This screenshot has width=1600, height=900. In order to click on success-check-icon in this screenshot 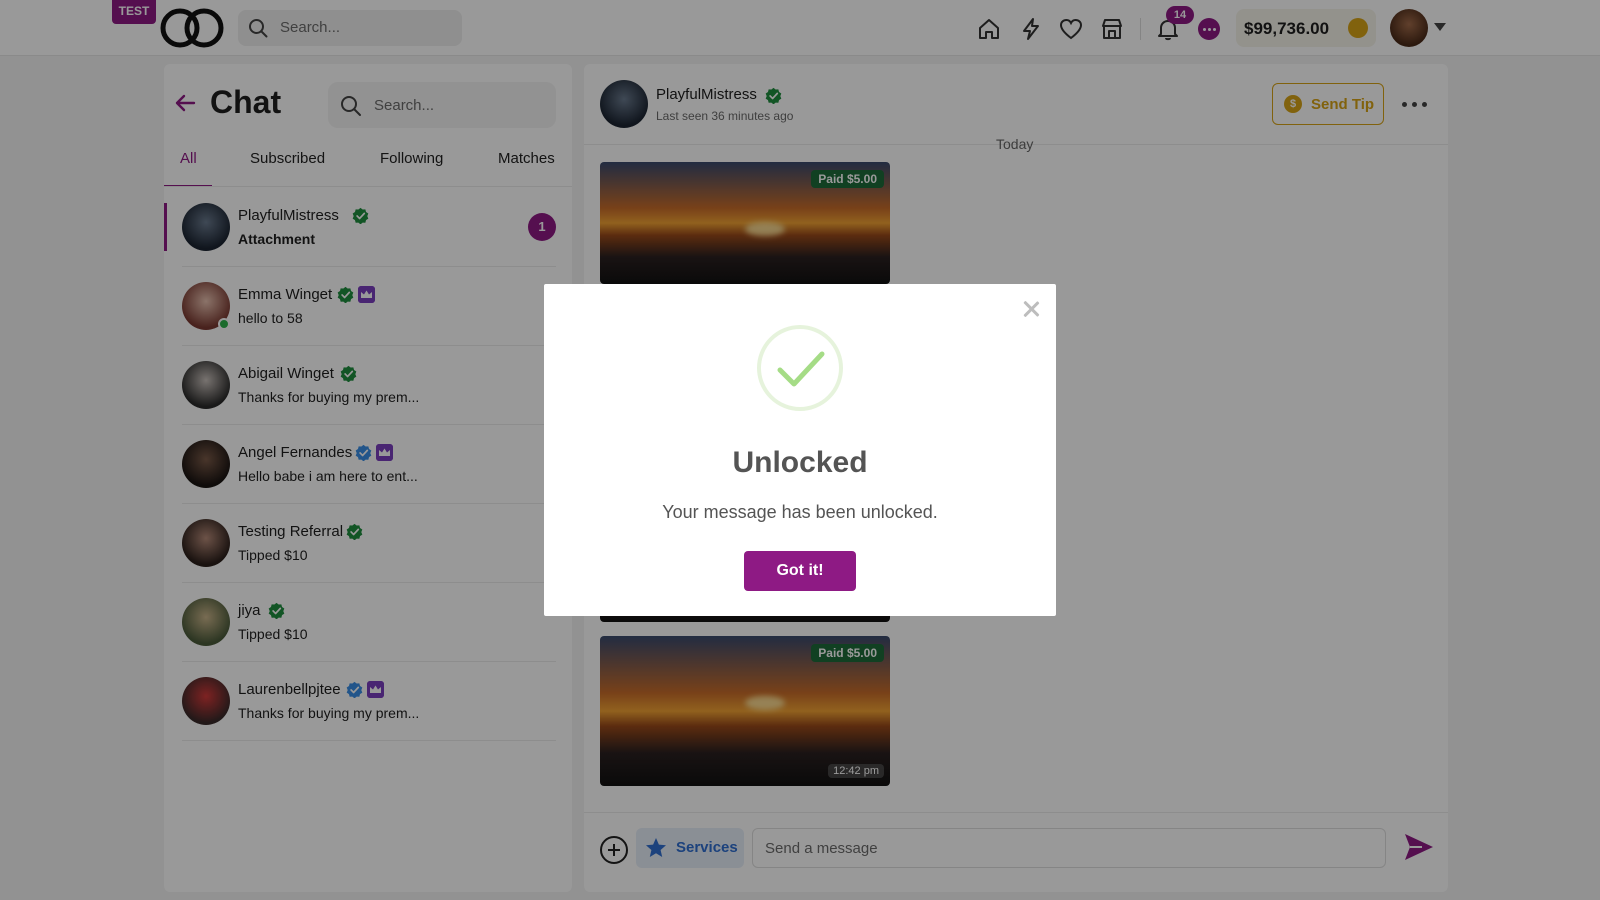, I will do `click(800, 368)`.